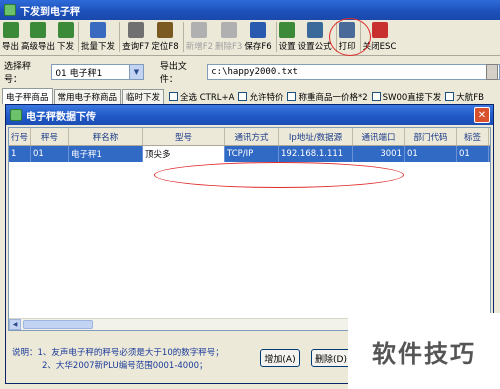 This screenshot has height=389, width=500. What do you see at coordinates (279, 175) in the screenshot?
I see `highlight-oval-row` at bounding box center [279, 175].